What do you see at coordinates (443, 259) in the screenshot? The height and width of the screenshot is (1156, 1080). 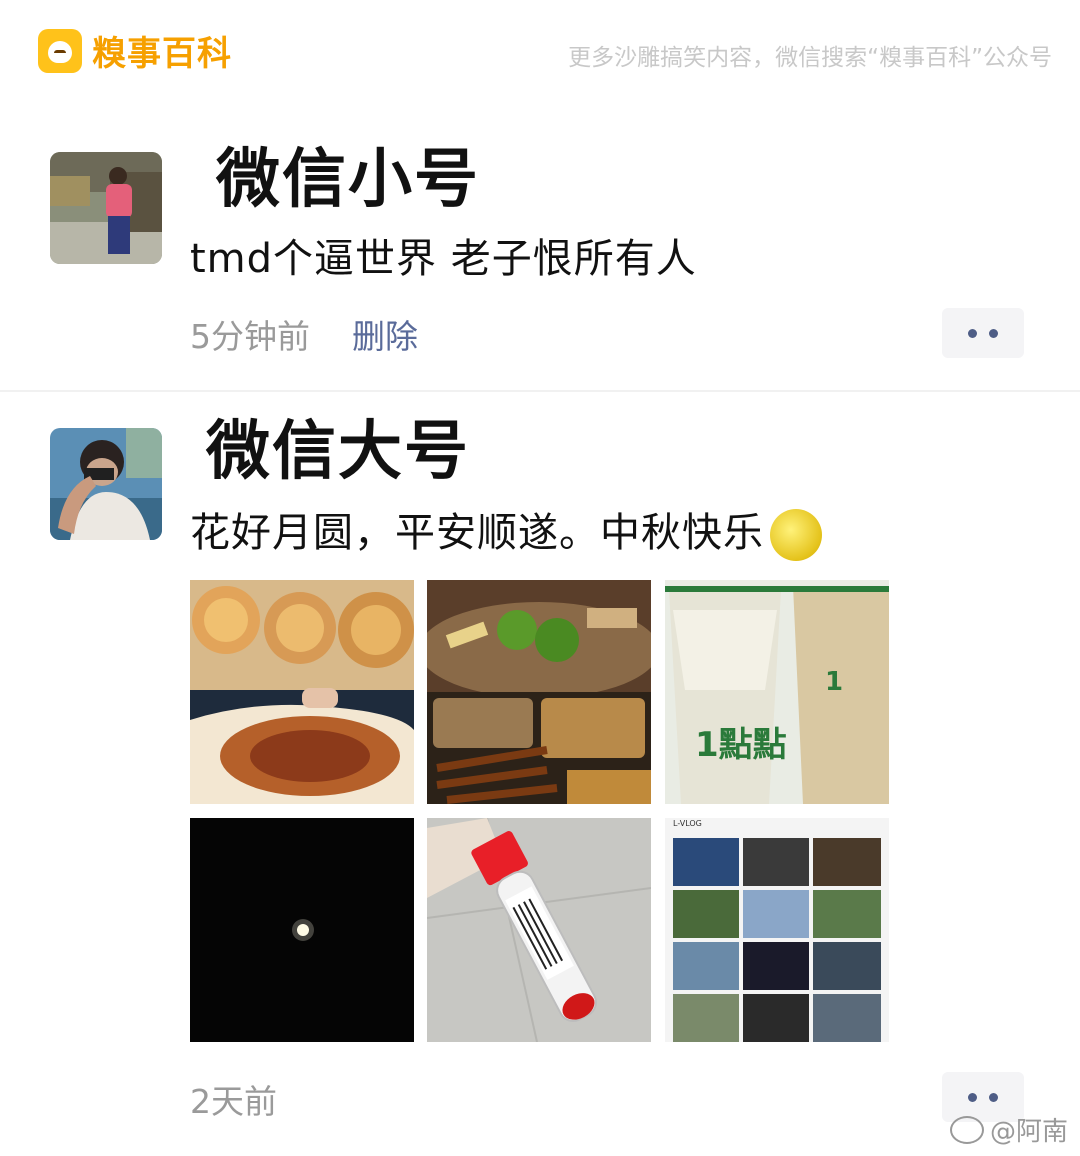 I see `post-content: tmd个逼世界 老子恨所有人` at bounding box center [443, 259].